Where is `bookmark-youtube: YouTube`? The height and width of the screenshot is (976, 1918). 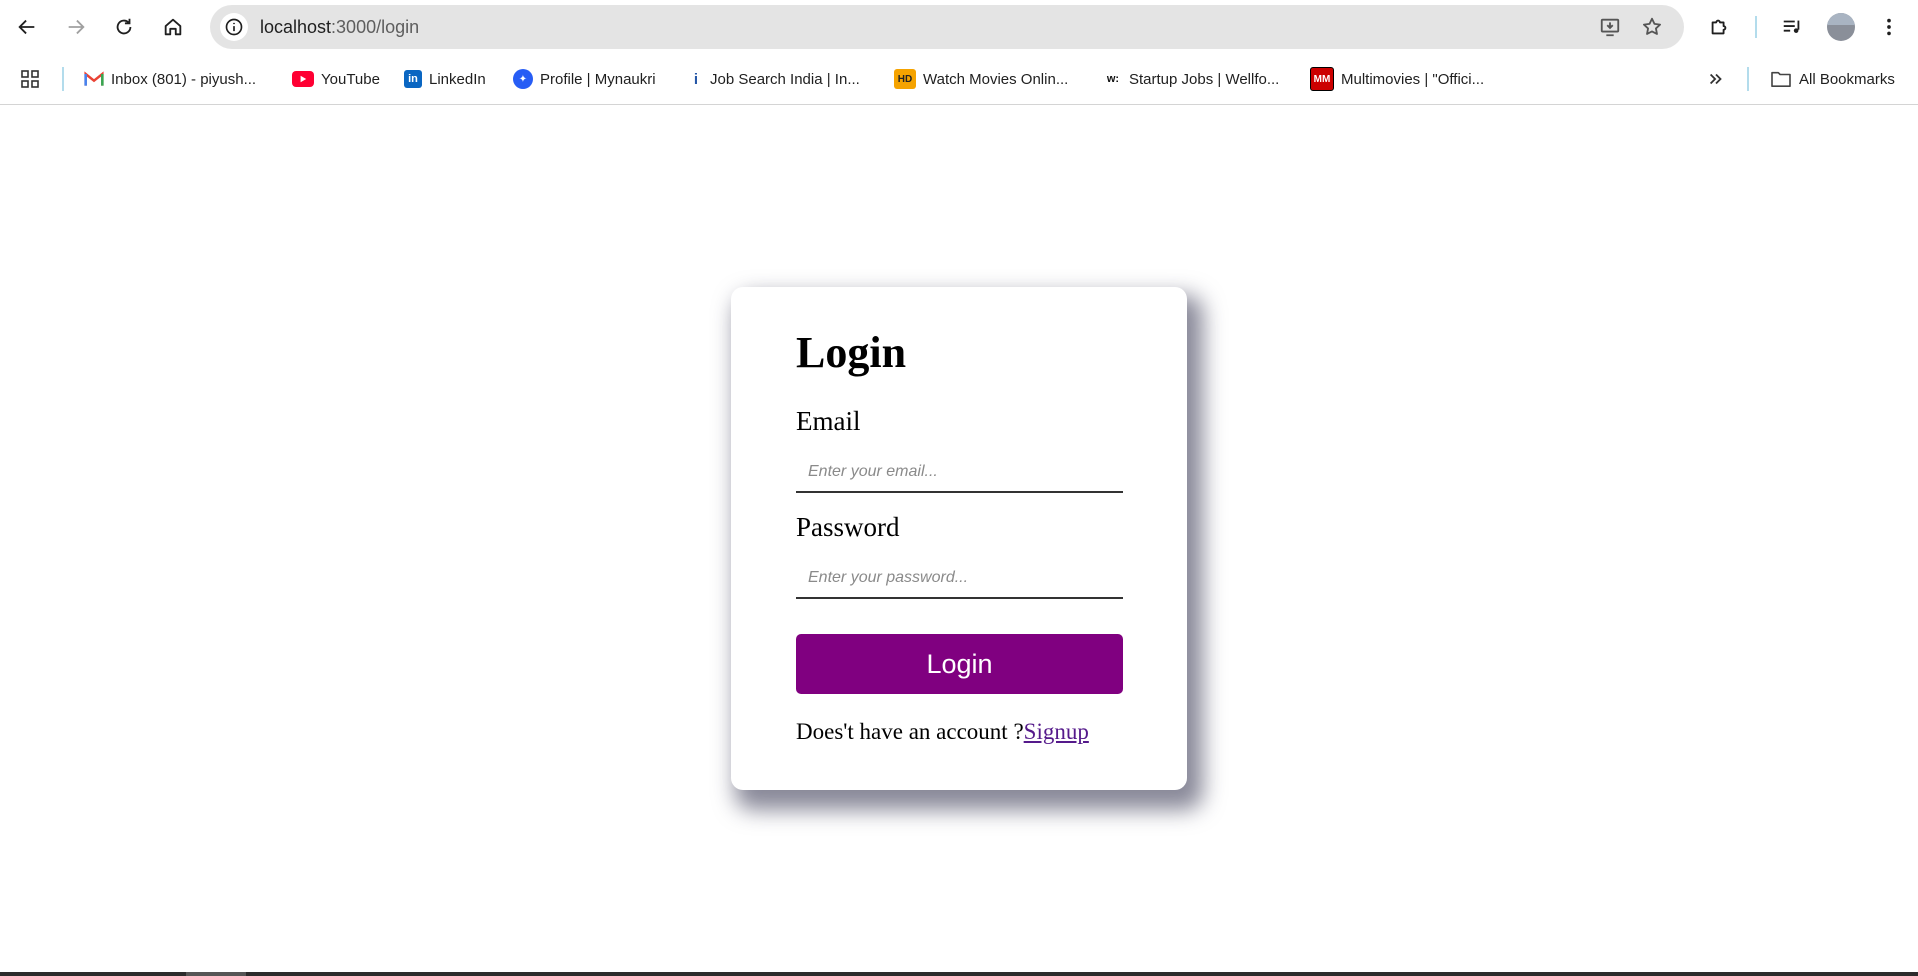 bookmark-youtube: YouTube is located at coordinates (336, 79).